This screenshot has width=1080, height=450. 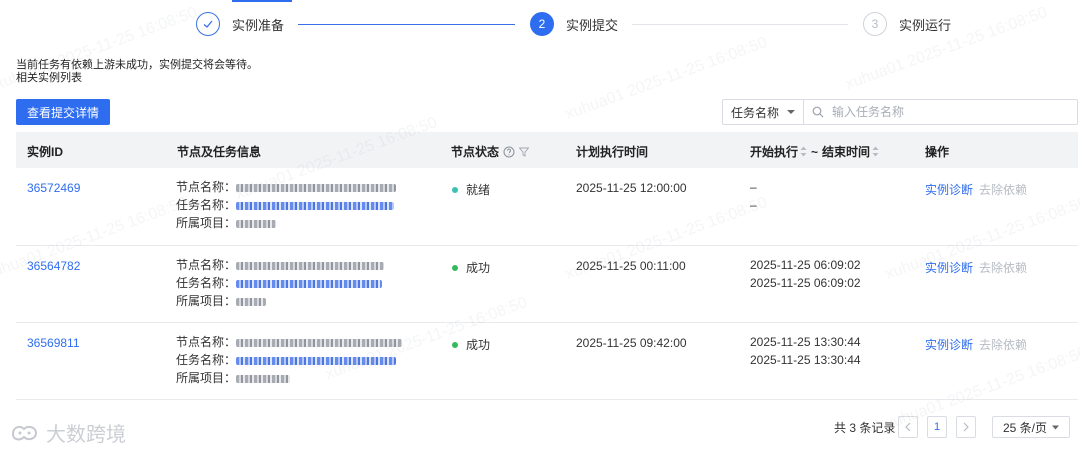 I want to click on filter-field-select: 任务名称, so click(x=763, y=112).